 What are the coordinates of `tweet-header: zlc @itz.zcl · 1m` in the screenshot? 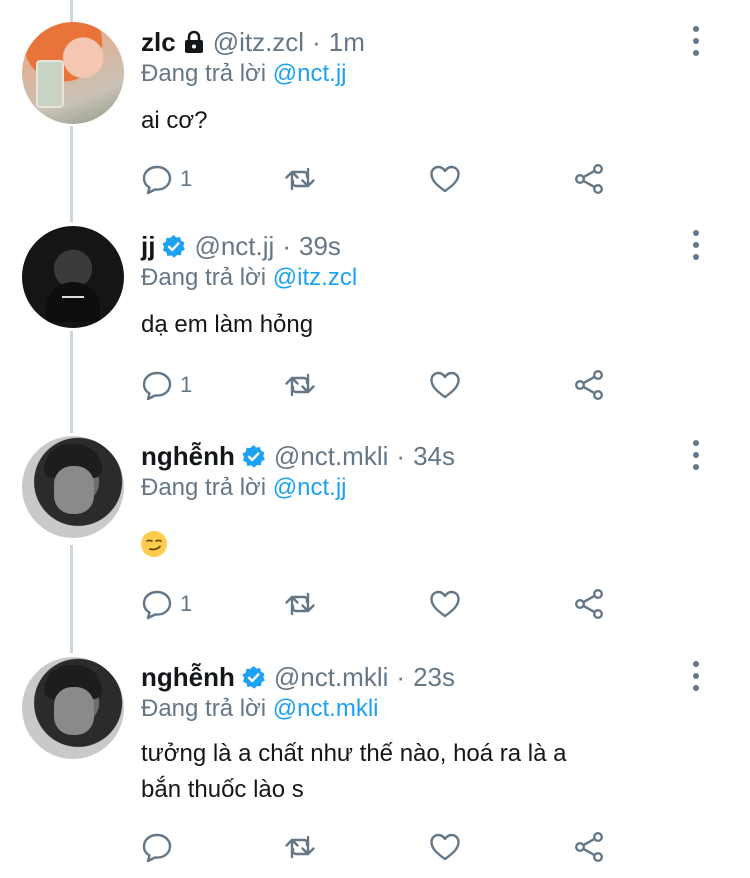 It's located at (253, 42).